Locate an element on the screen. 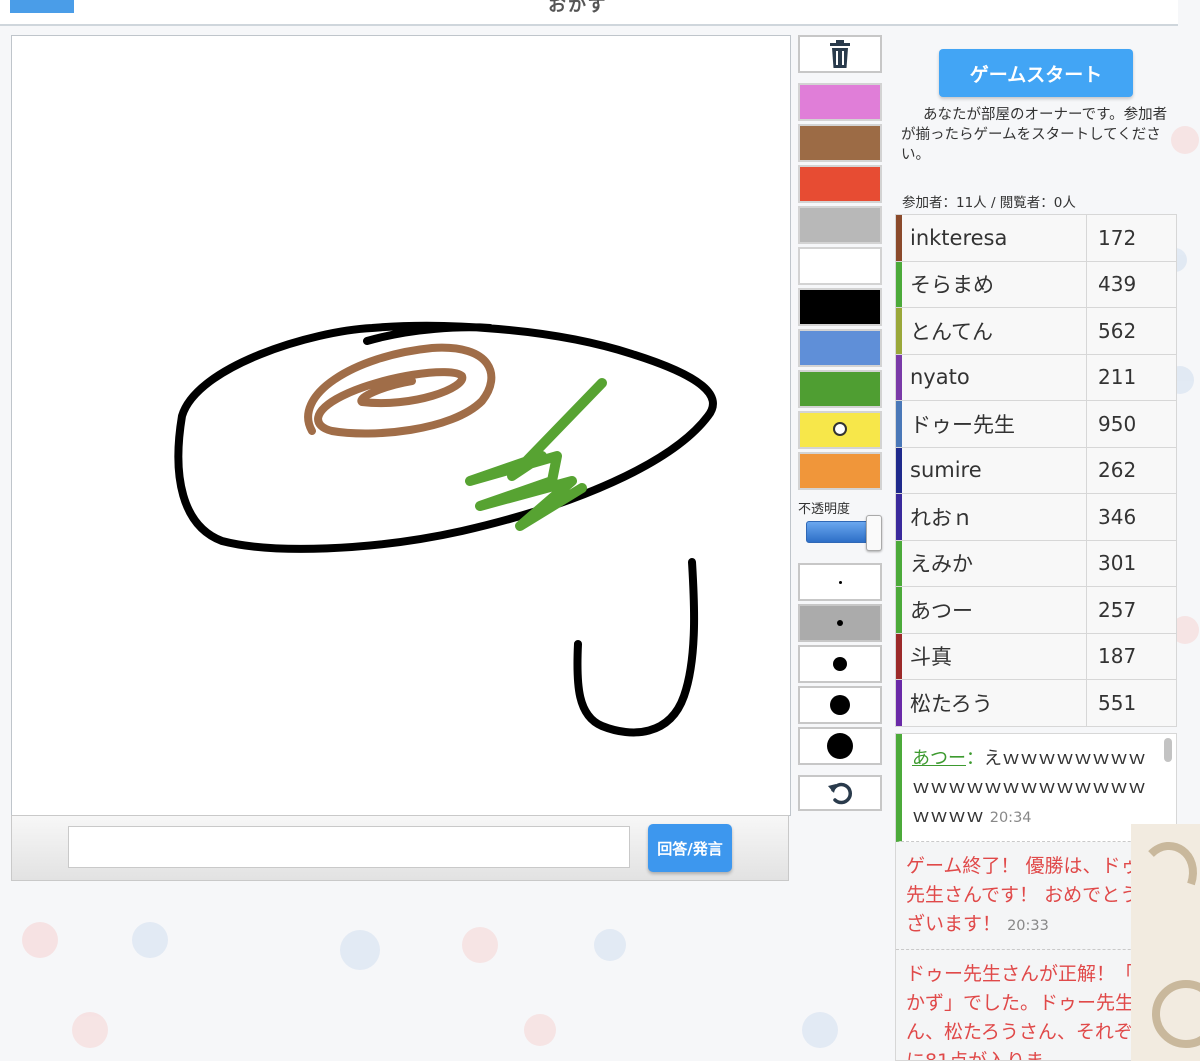 The width and height of the screenshot is (1200, 1061). player-name: ドゥー先生 is located at coordinates (991, 424).